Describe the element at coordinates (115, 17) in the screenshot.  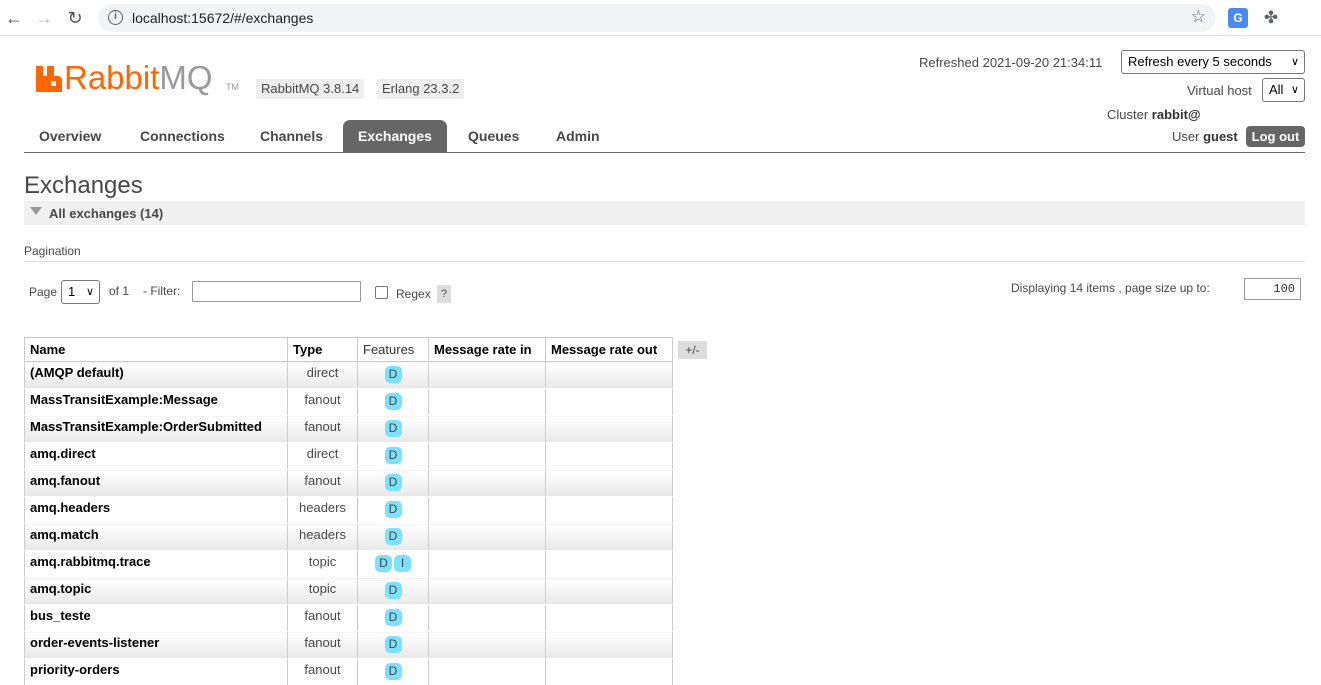
I see `site-info-icon: i` at that location.